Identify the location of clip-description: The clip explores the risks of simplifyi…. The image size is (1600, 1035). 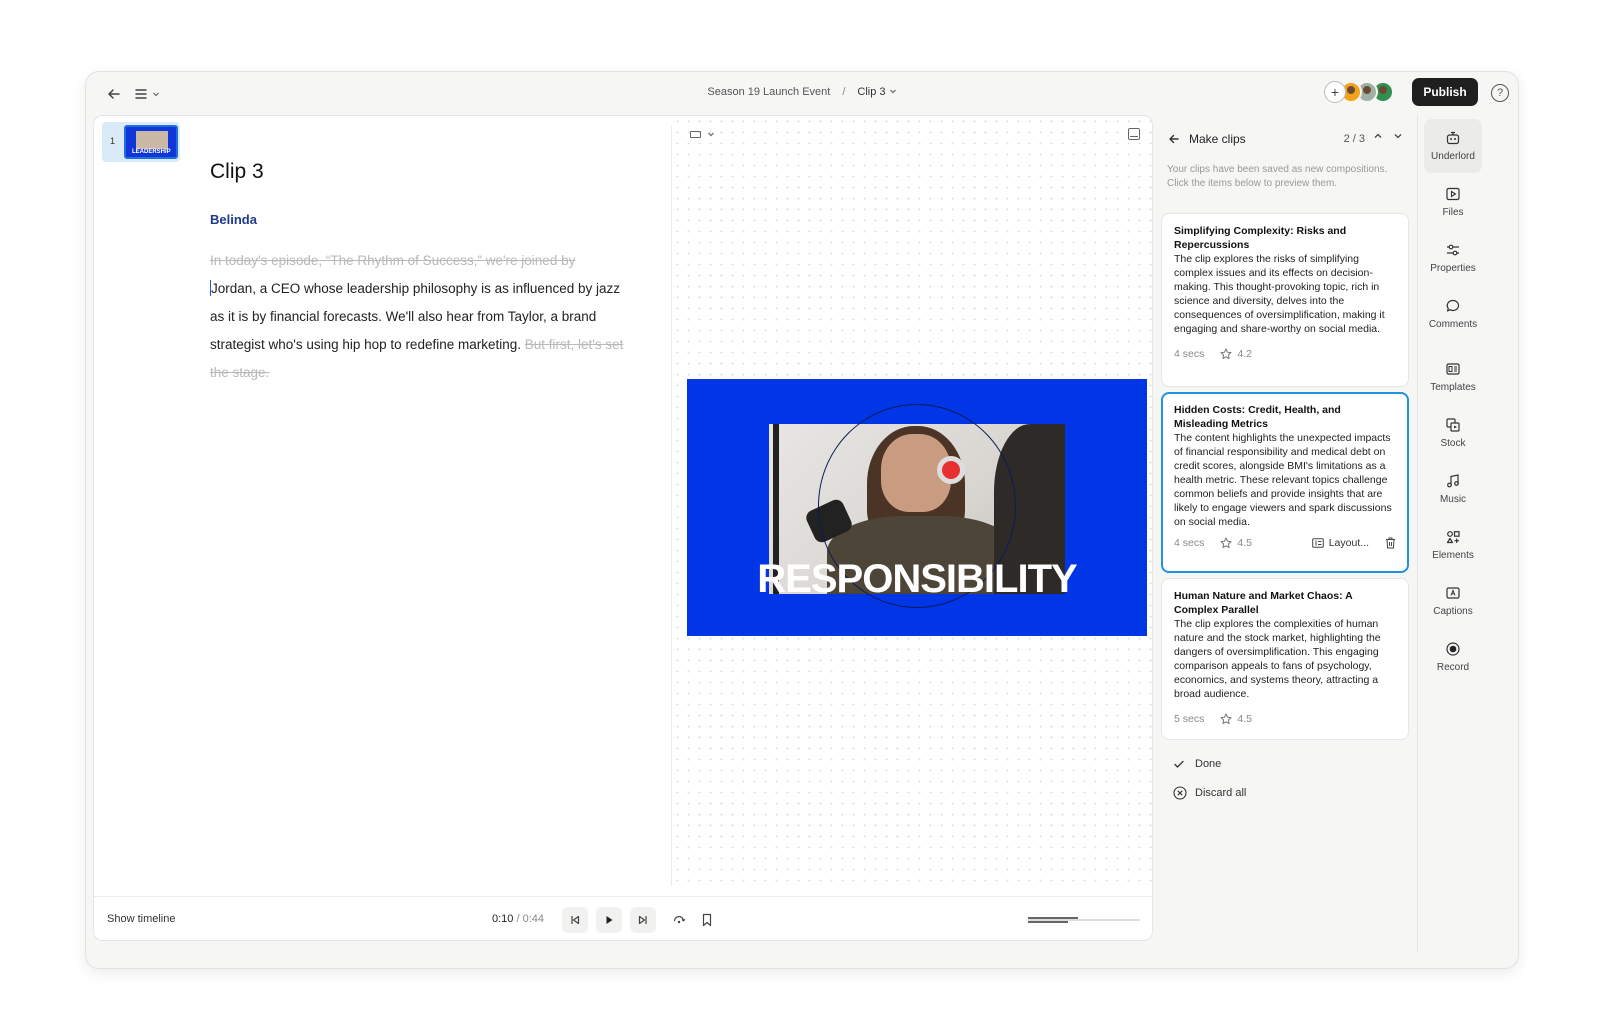
(1279, 294).